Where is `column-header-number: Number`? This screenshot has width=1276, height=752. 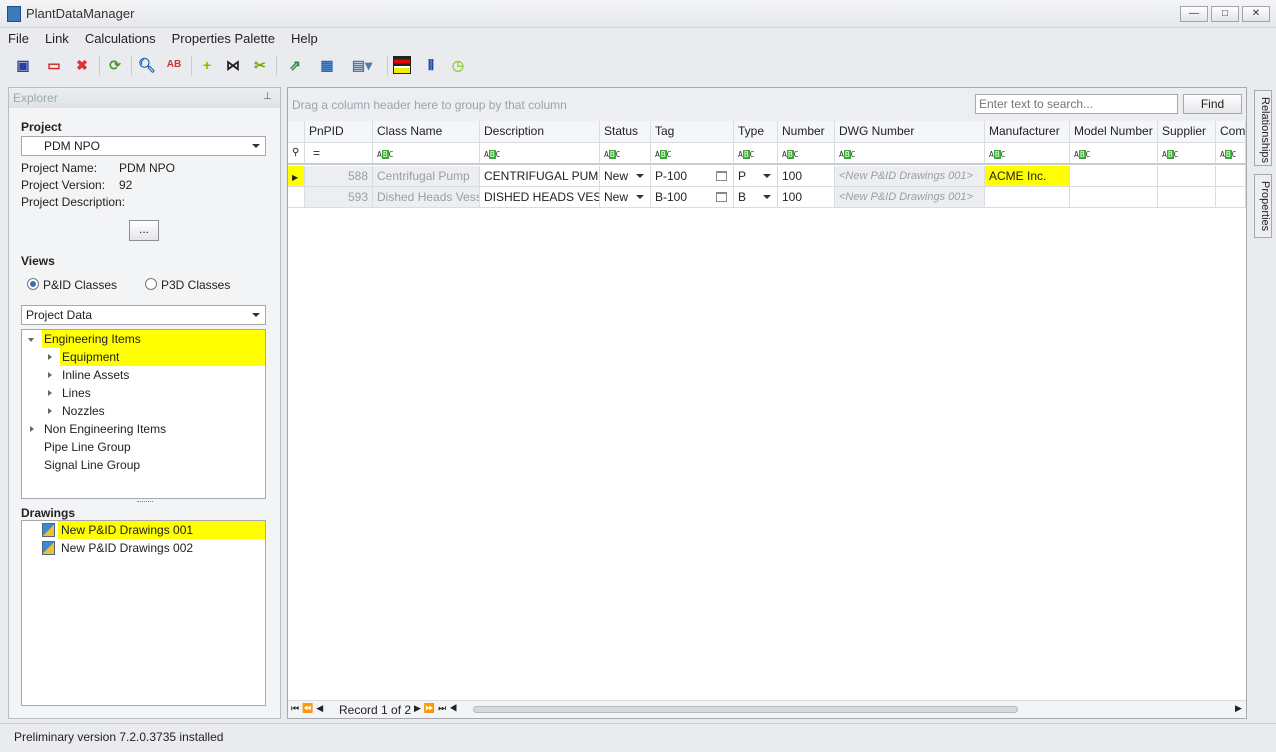 column-header-number: Number is located at coordinates (806, 131).